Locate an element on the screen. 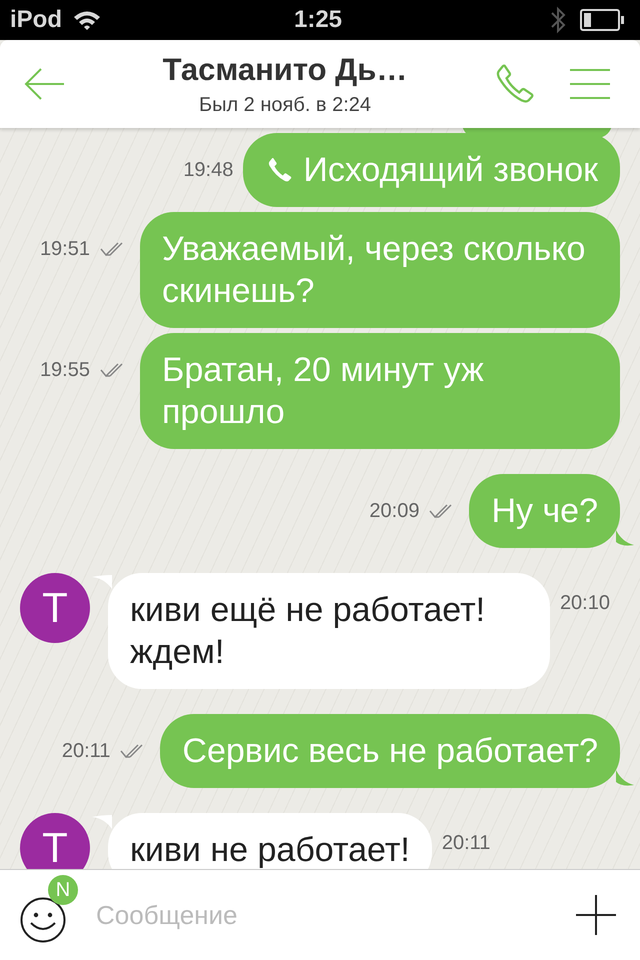  message-input-bar: N Сообщение is located at coordinates (320, 914).